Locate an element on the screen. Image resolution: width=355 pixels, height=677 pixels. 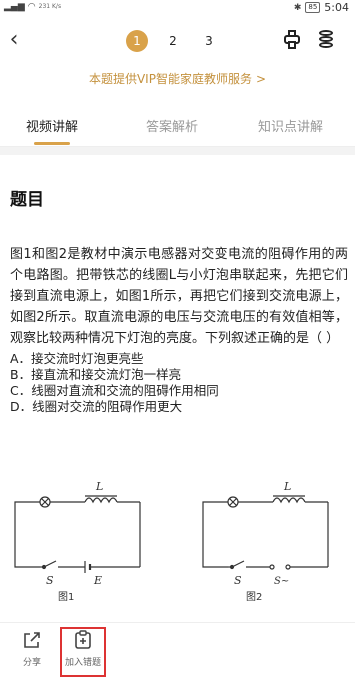
add-wrong-label: 加入错题 is located at coordinates (82, 663).